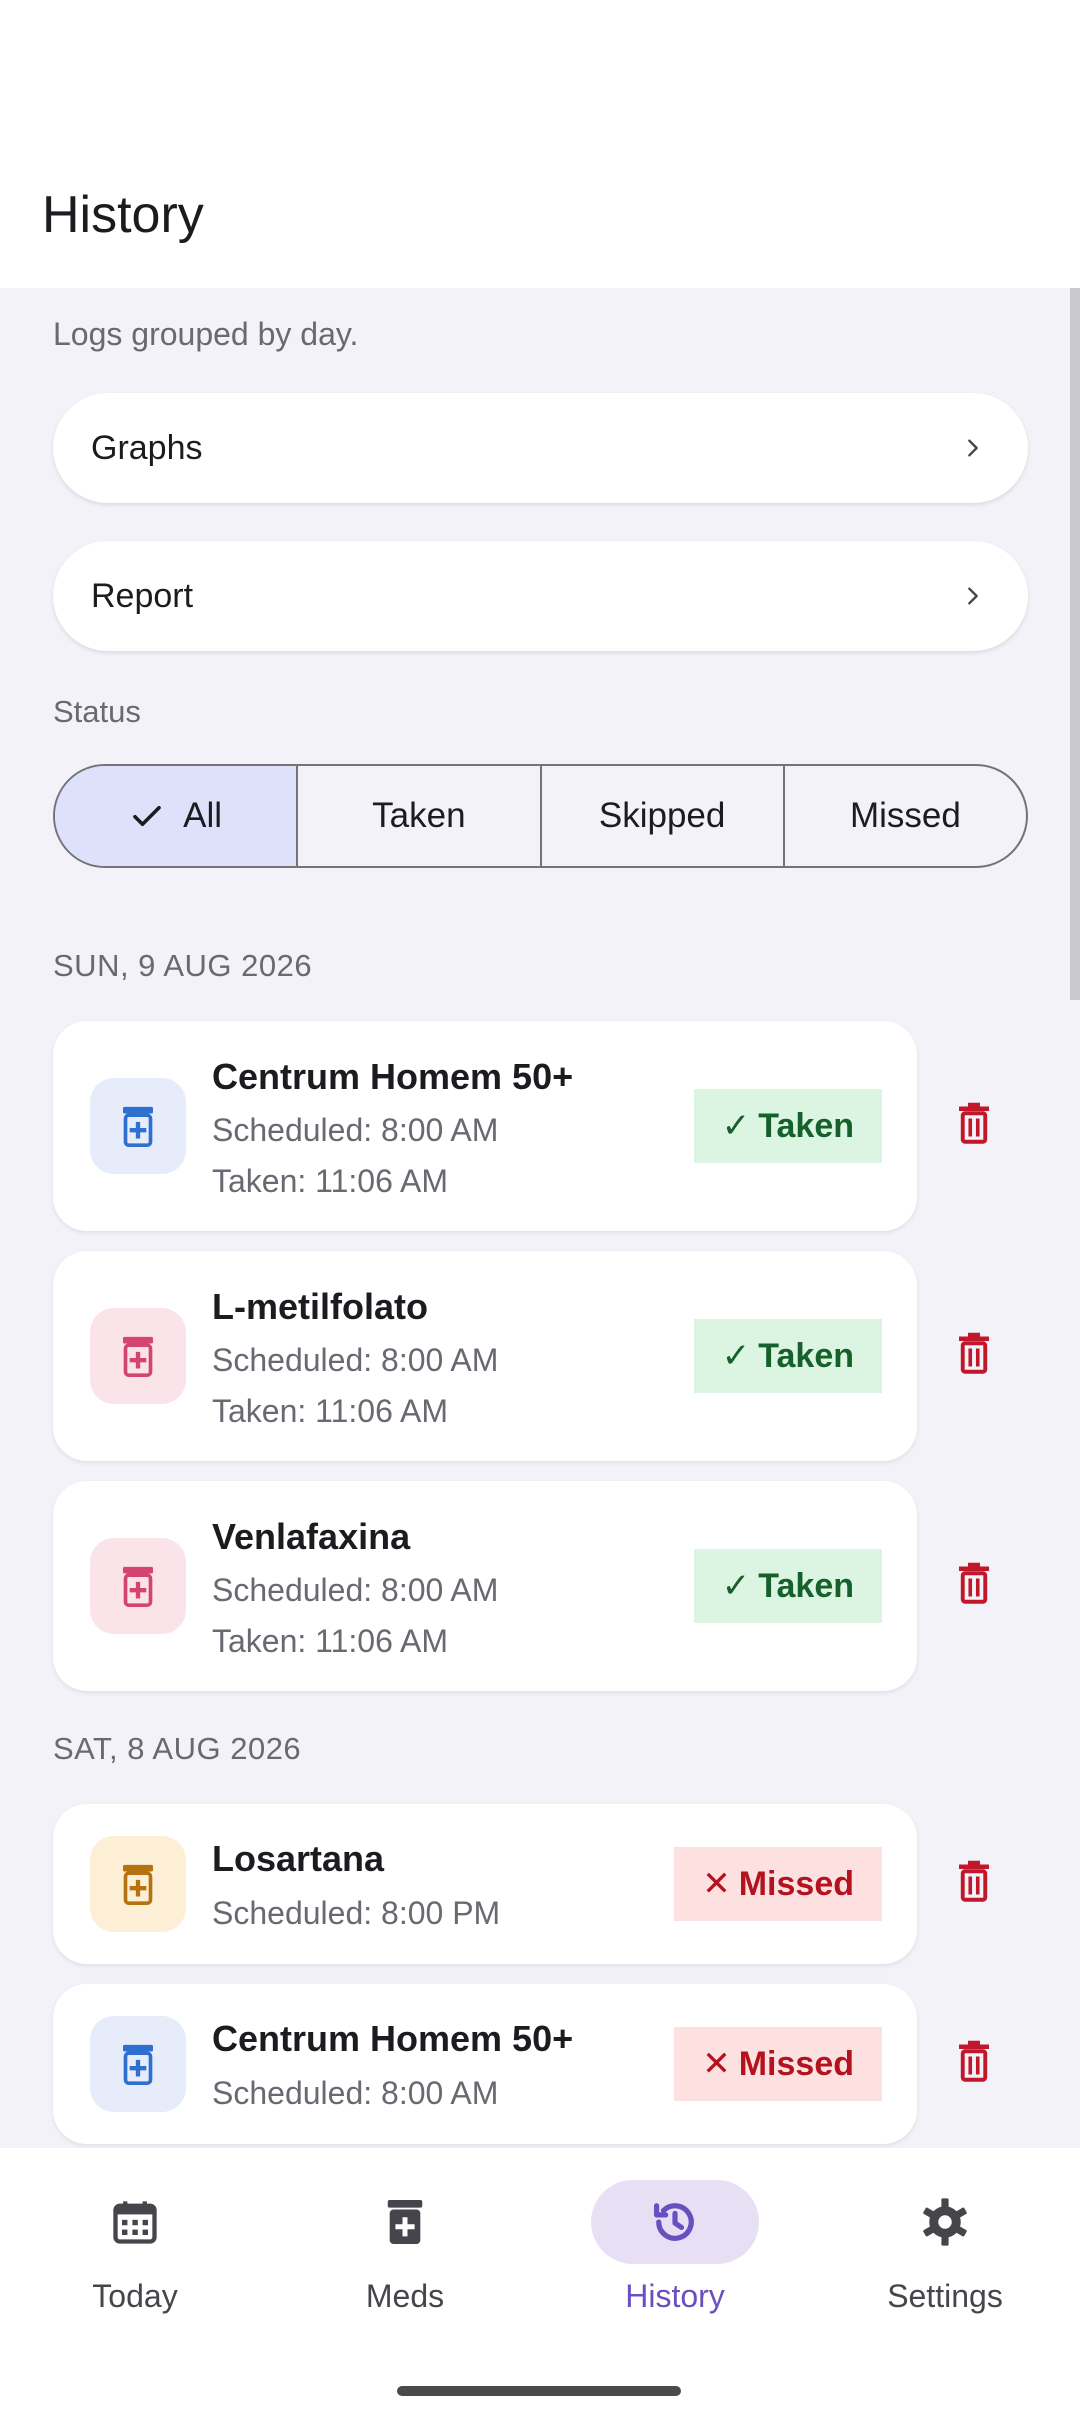 The height and width of the screenshot is (2424, 1080). I want to click on log-card: Losartana Scheduled: 8:00 PM ✕ Missed, so click(485, 1884).